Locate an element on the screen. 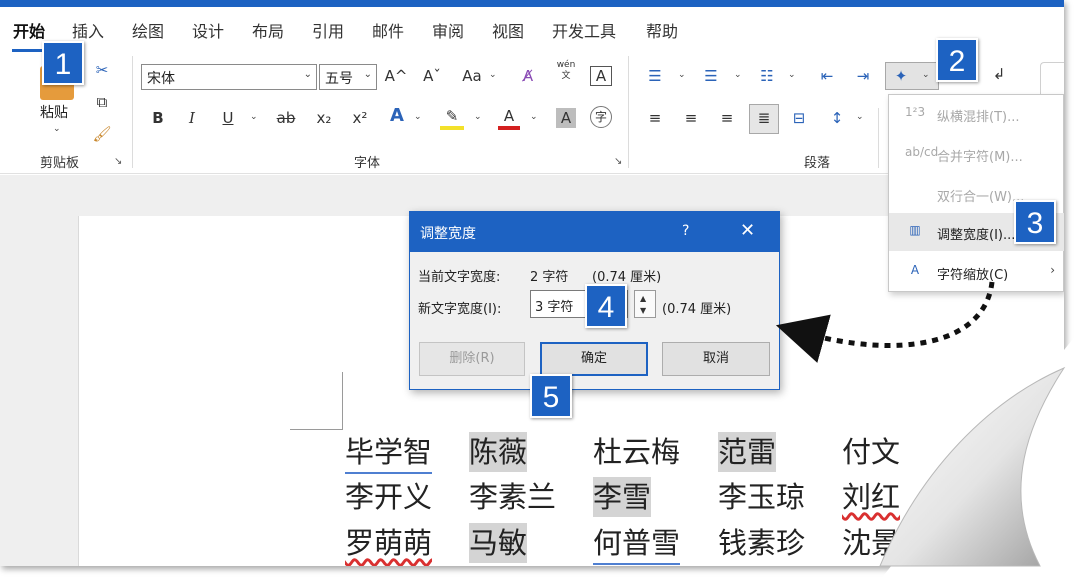  width-spinner: ▲ ▼ is located at coordinates (645, 304).